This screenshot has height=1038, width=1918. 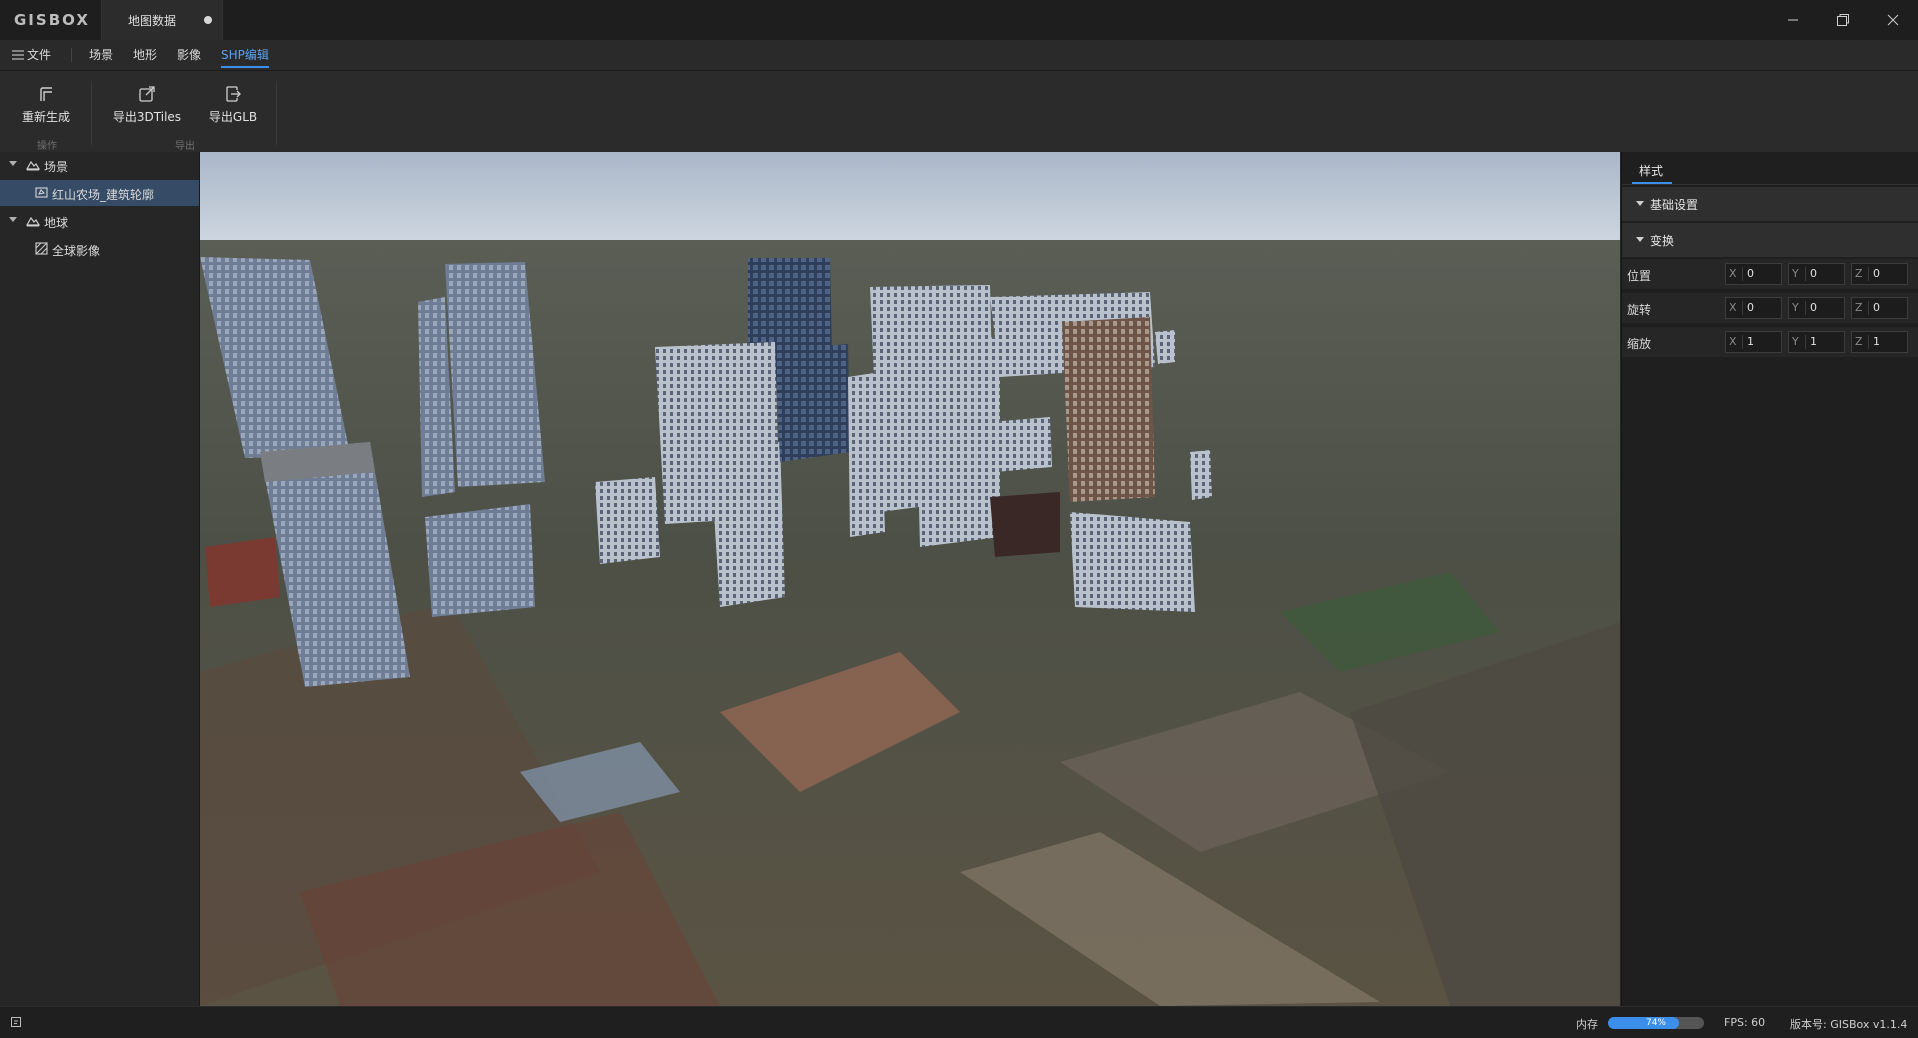 I want to click on memory-progress-bar: 74%, so click(x=1656, y=1023).